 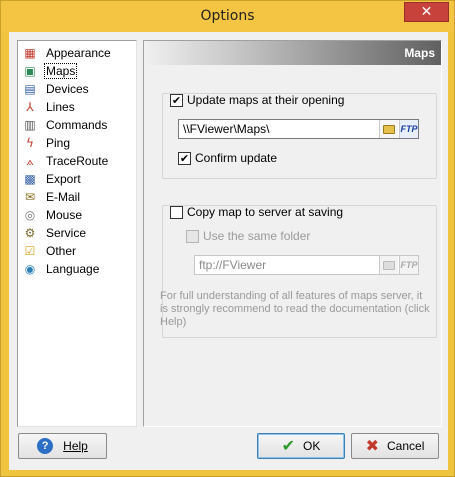 I want to click on nav-item-devices: ▤ Devices, so click(x=78, y=89).